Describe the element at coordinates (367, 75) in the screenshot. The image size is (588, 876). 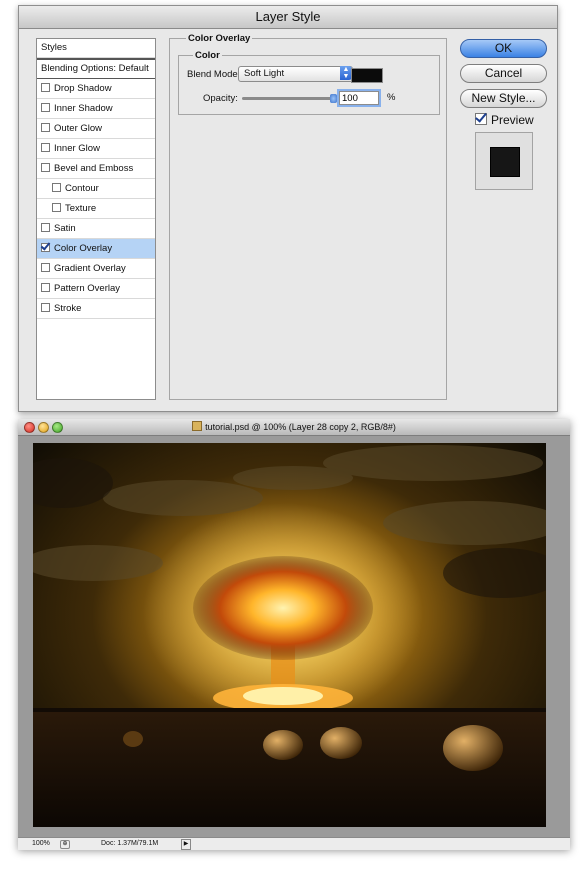
I see `overlay-color-swatch` at that location.